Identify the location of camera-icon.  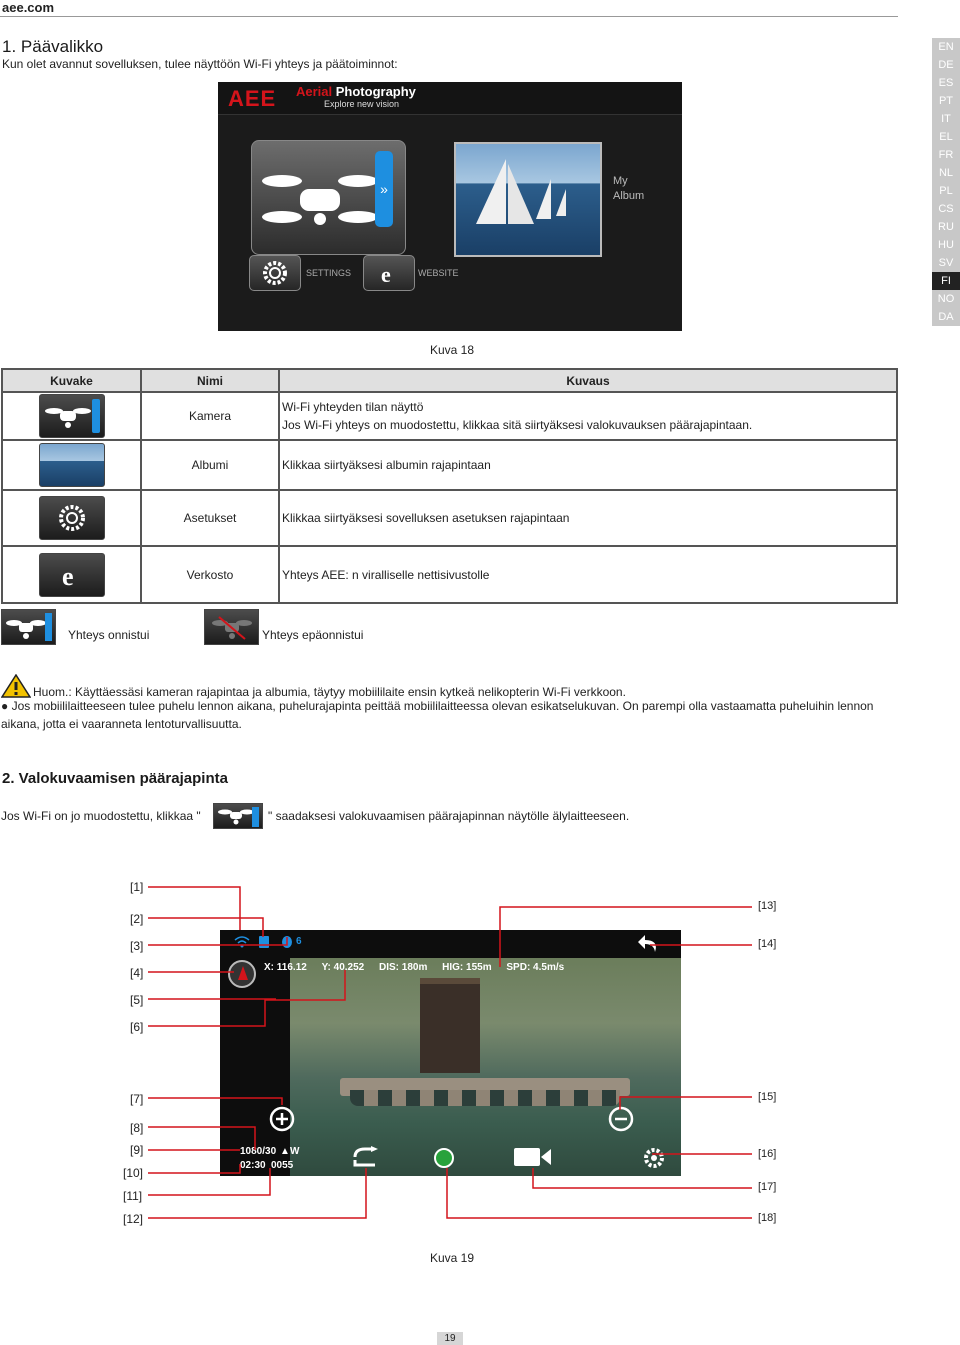
(72, 416).